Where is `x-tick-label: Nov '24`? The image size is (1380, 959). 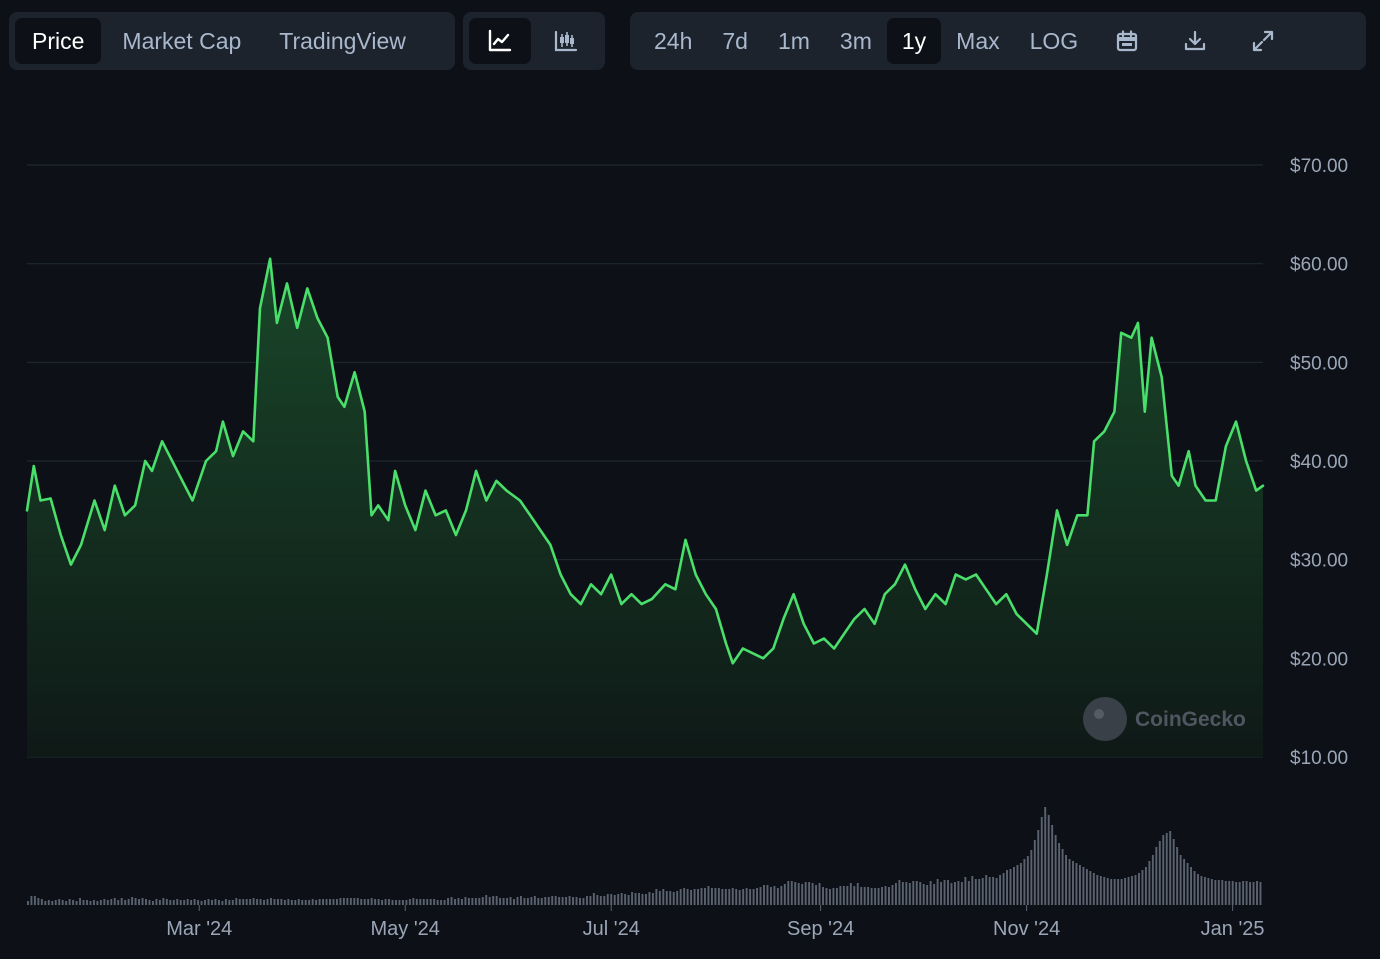 x-tick-label: Nov '24 is located at coordinates (1026, 929).